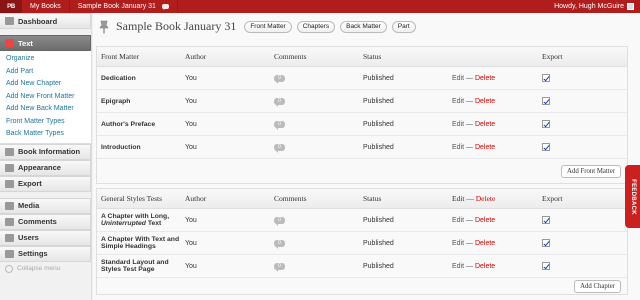 The image size is (640, 300). I want to click on sidebar-item-appearance: Appearance, so click(45, 167).